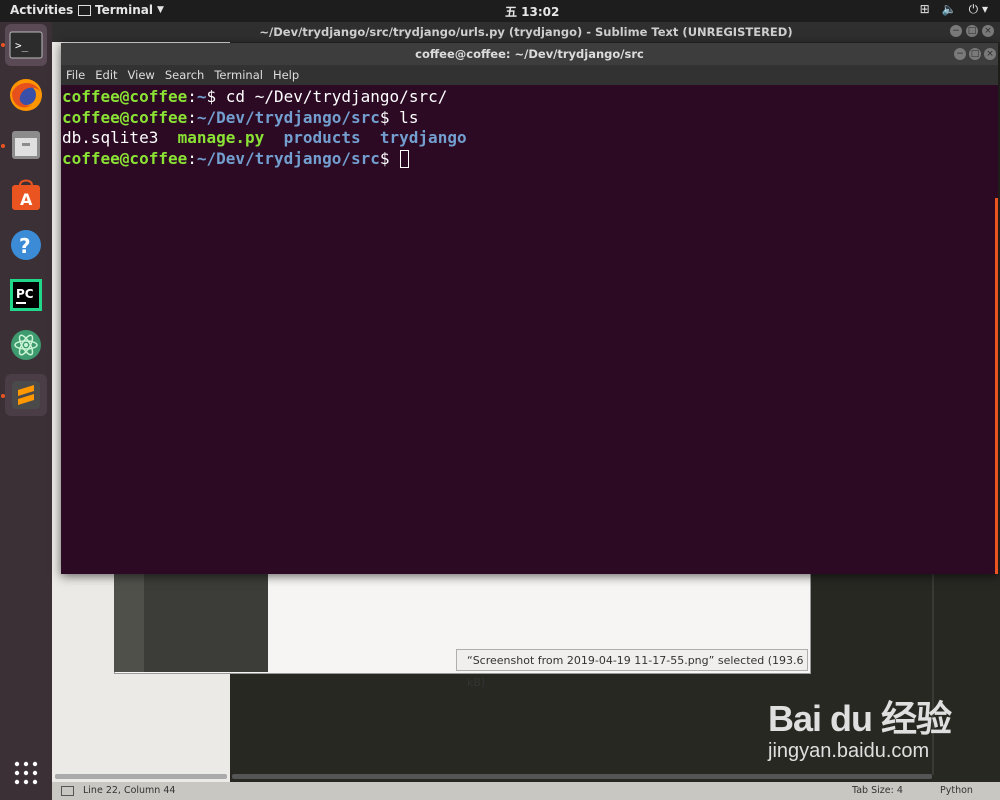  Describe the element at coordinates (956, 790) in the screenshot. I see `syntax-label: Python` at that location.